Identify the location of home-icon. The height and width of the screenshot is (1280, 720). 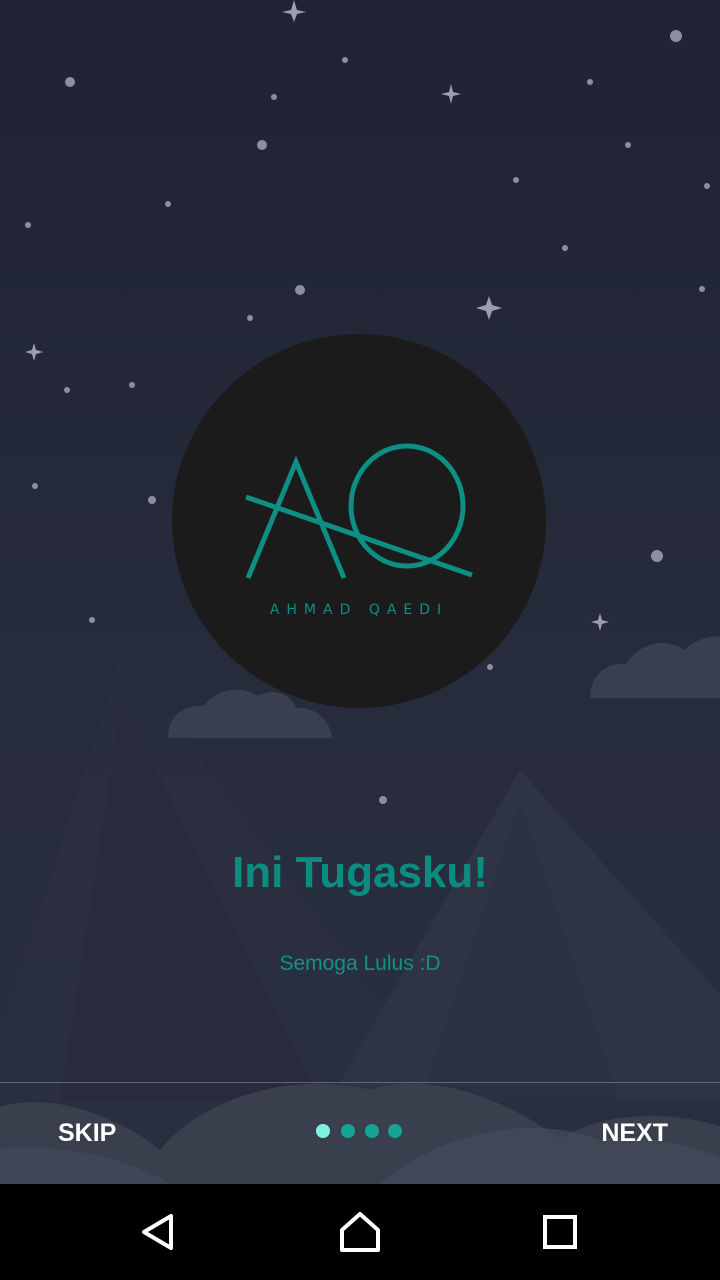
(360, 1232).